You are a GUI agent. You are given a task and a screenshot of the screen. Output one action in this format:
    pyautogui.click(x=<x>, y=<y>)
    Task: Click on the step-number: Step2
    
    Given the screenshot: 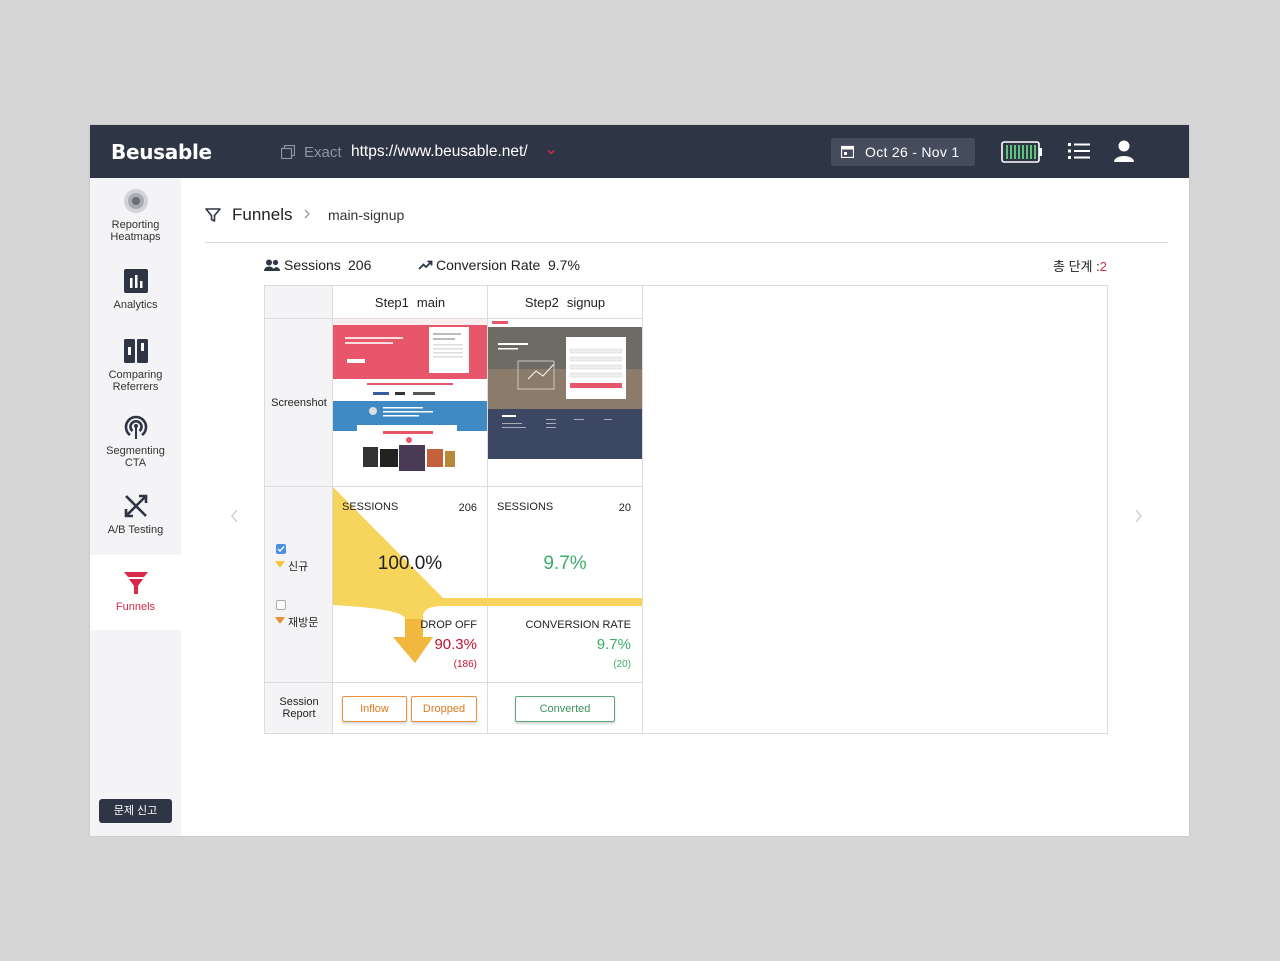 What is the action you would take?
    pyautogui.click(x=541, y=302)
    